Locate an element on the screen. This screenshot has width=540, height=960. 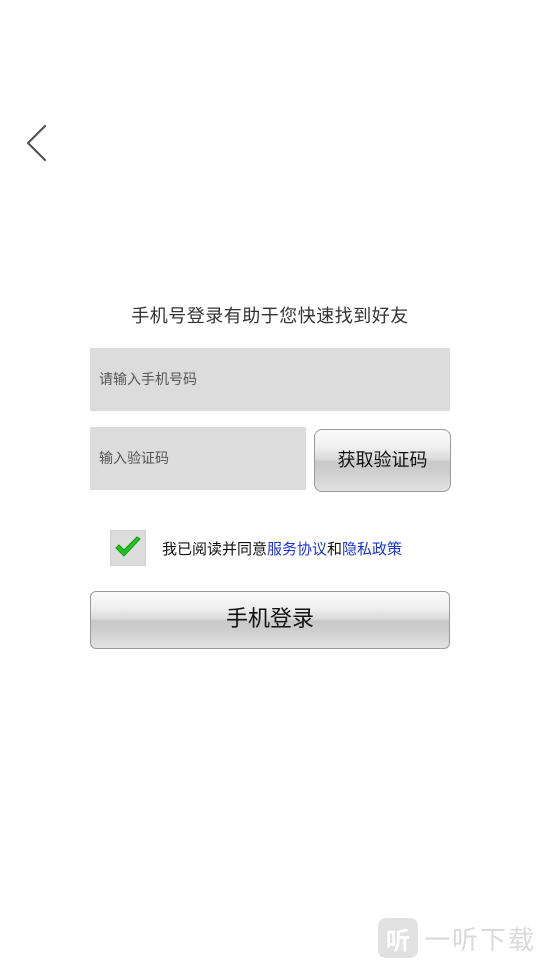
agreement-checkbox is located at coordinates (128, 548).